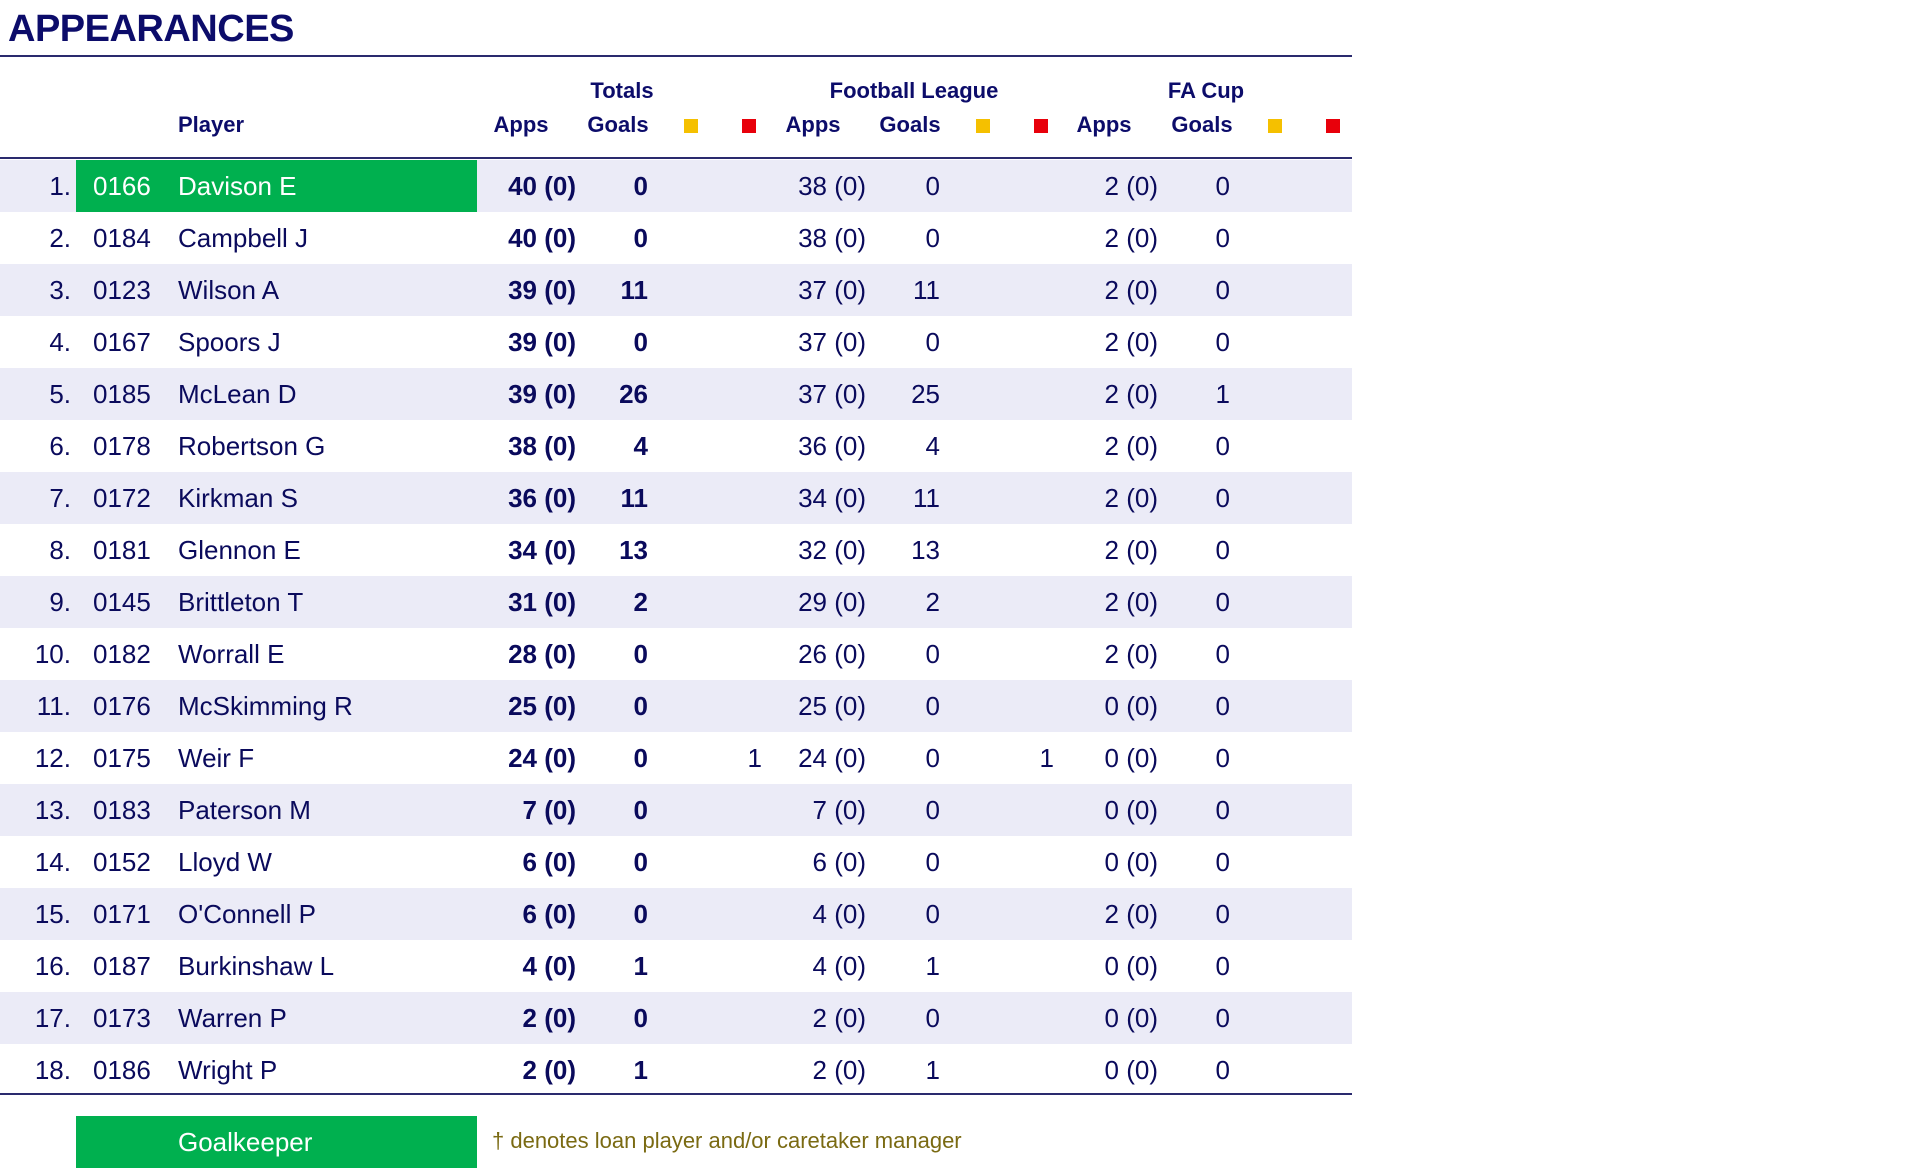  I want to click on cell-league-apps: 29 (0), so click(832, 602).